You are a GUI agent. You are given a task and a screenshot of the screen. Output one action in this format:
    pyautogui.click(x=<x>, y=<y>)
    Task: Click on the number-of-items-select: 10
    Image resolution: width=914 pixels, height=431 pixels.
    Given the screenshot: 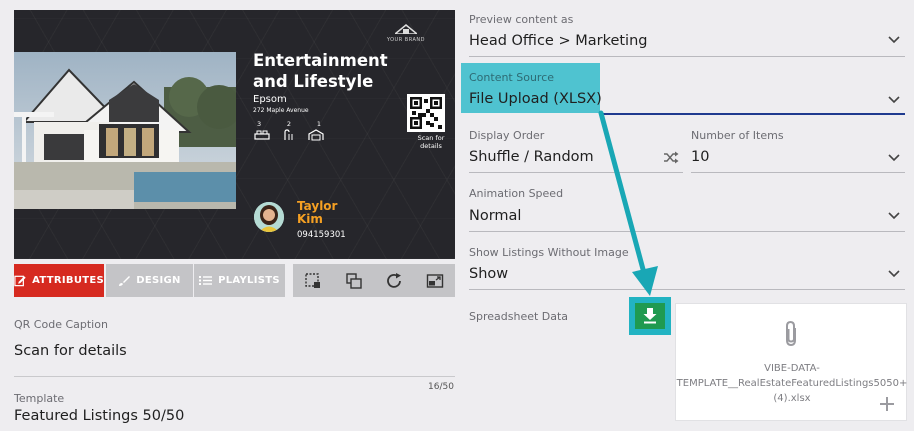 What is the action you would take?
    pyautogui.click(x=700, y=157)
    